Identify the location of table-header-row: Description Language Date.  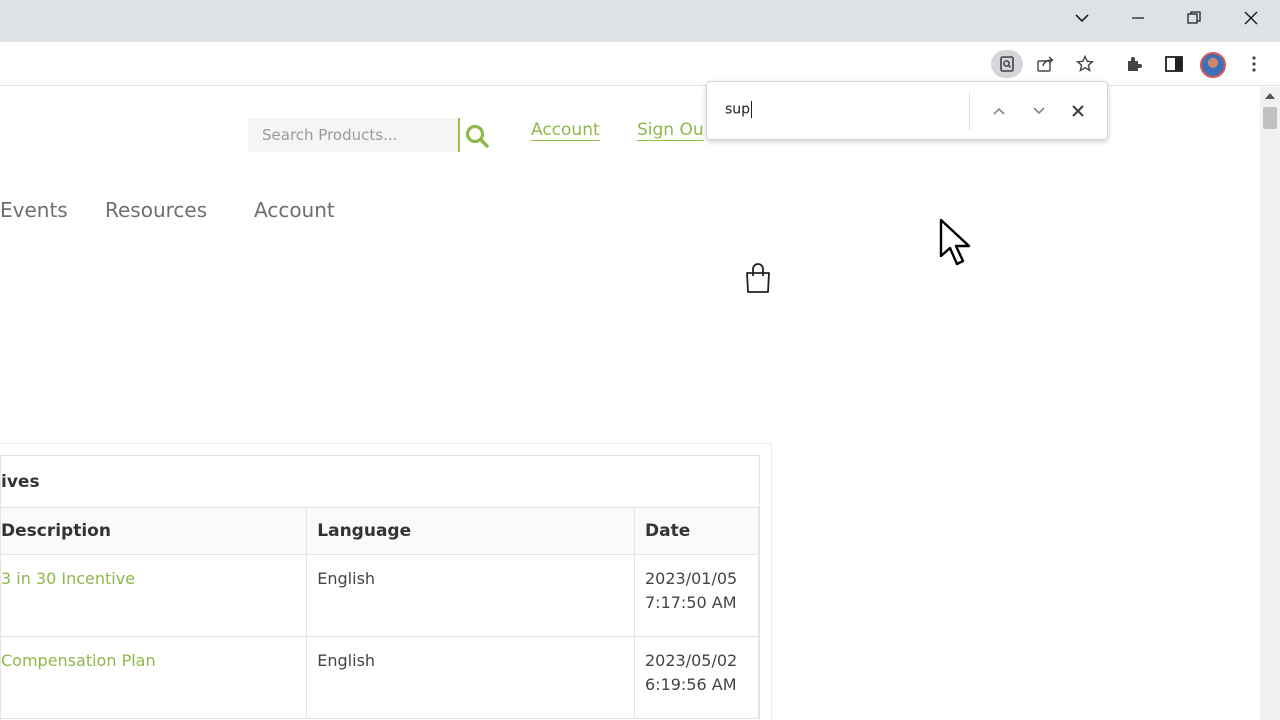
(380, 531).